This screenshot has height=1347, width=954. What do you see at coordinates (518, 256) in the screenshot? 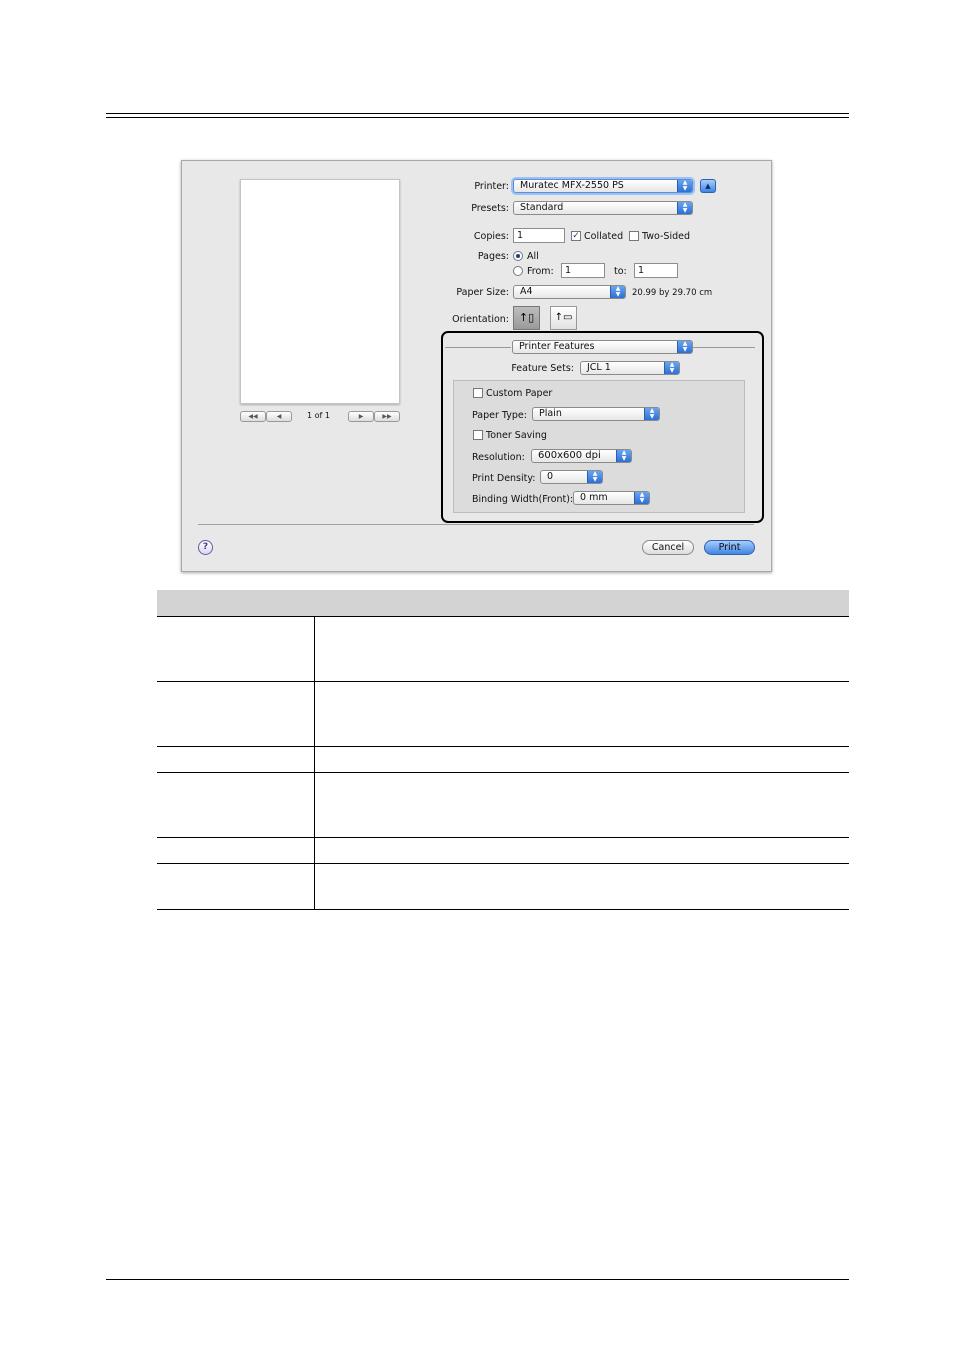
I see `pages-all-radio` at bounding box center [518, 256].